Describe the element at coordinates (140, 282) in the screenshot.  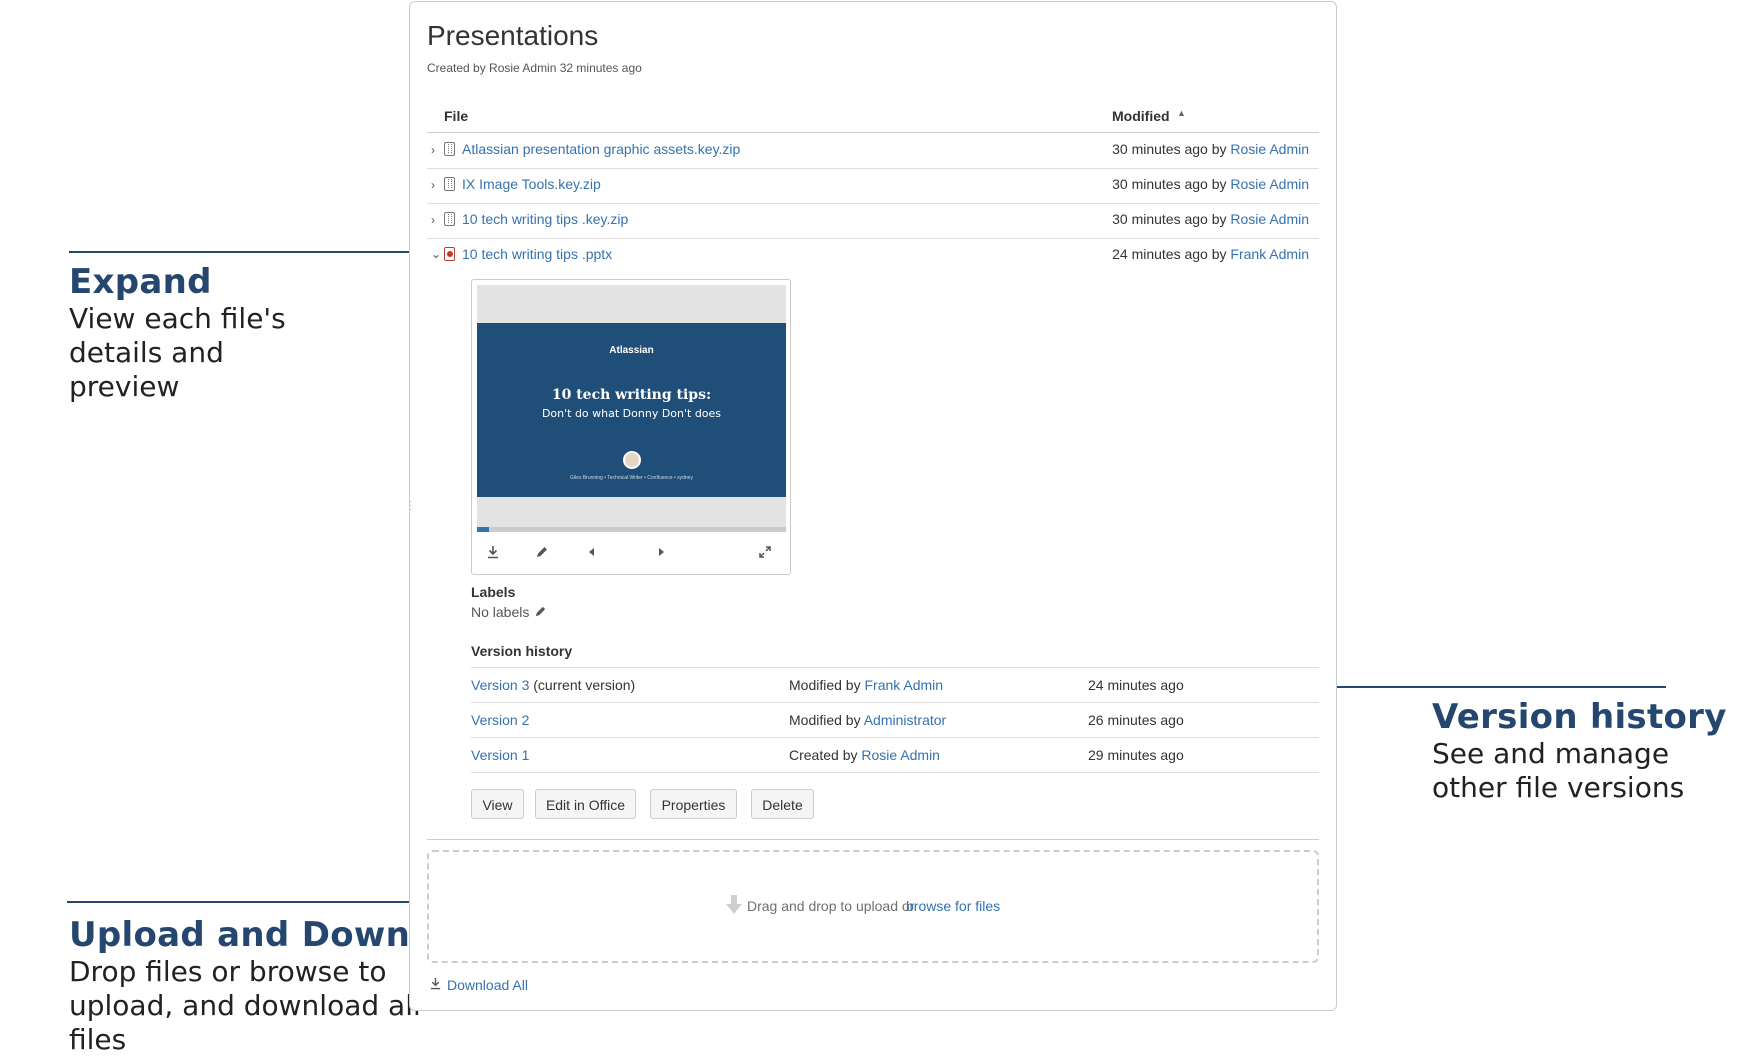
I see `callout-expand-title: Expand` at that location.